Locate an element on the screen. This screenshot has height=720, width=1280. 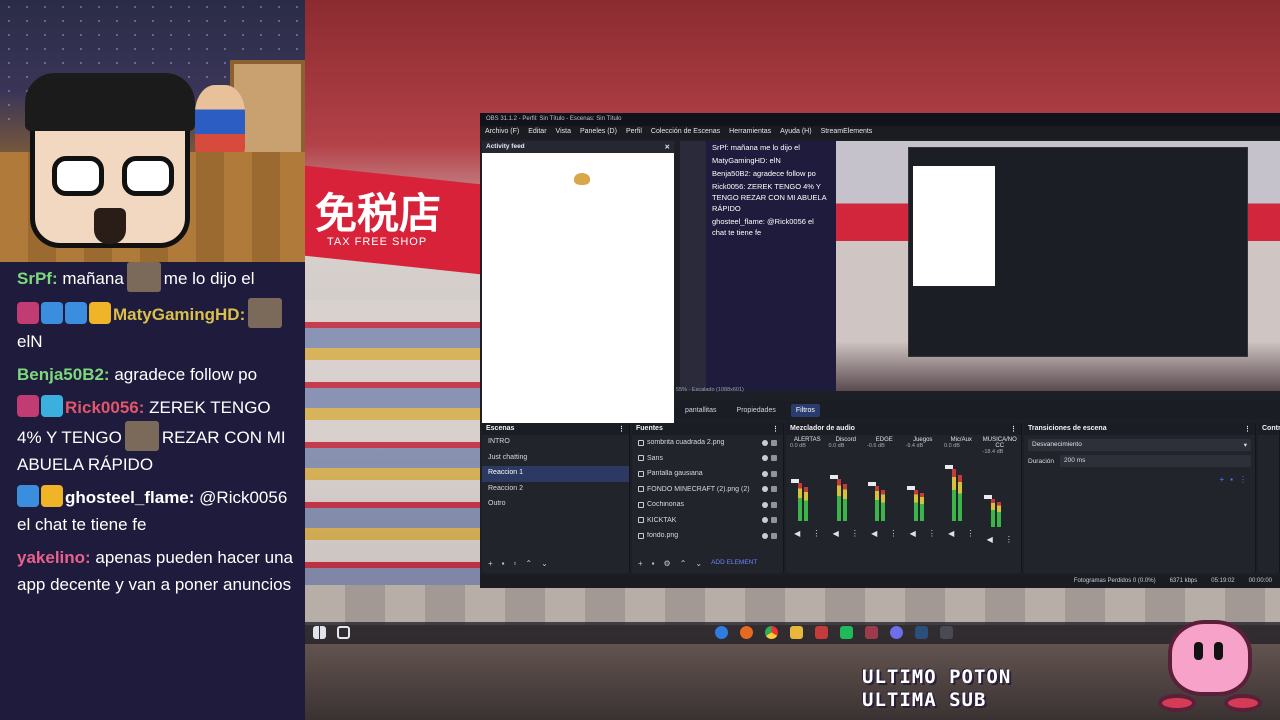
add-element-button: ADD ELEMENT is located at coordinates (734, 565).